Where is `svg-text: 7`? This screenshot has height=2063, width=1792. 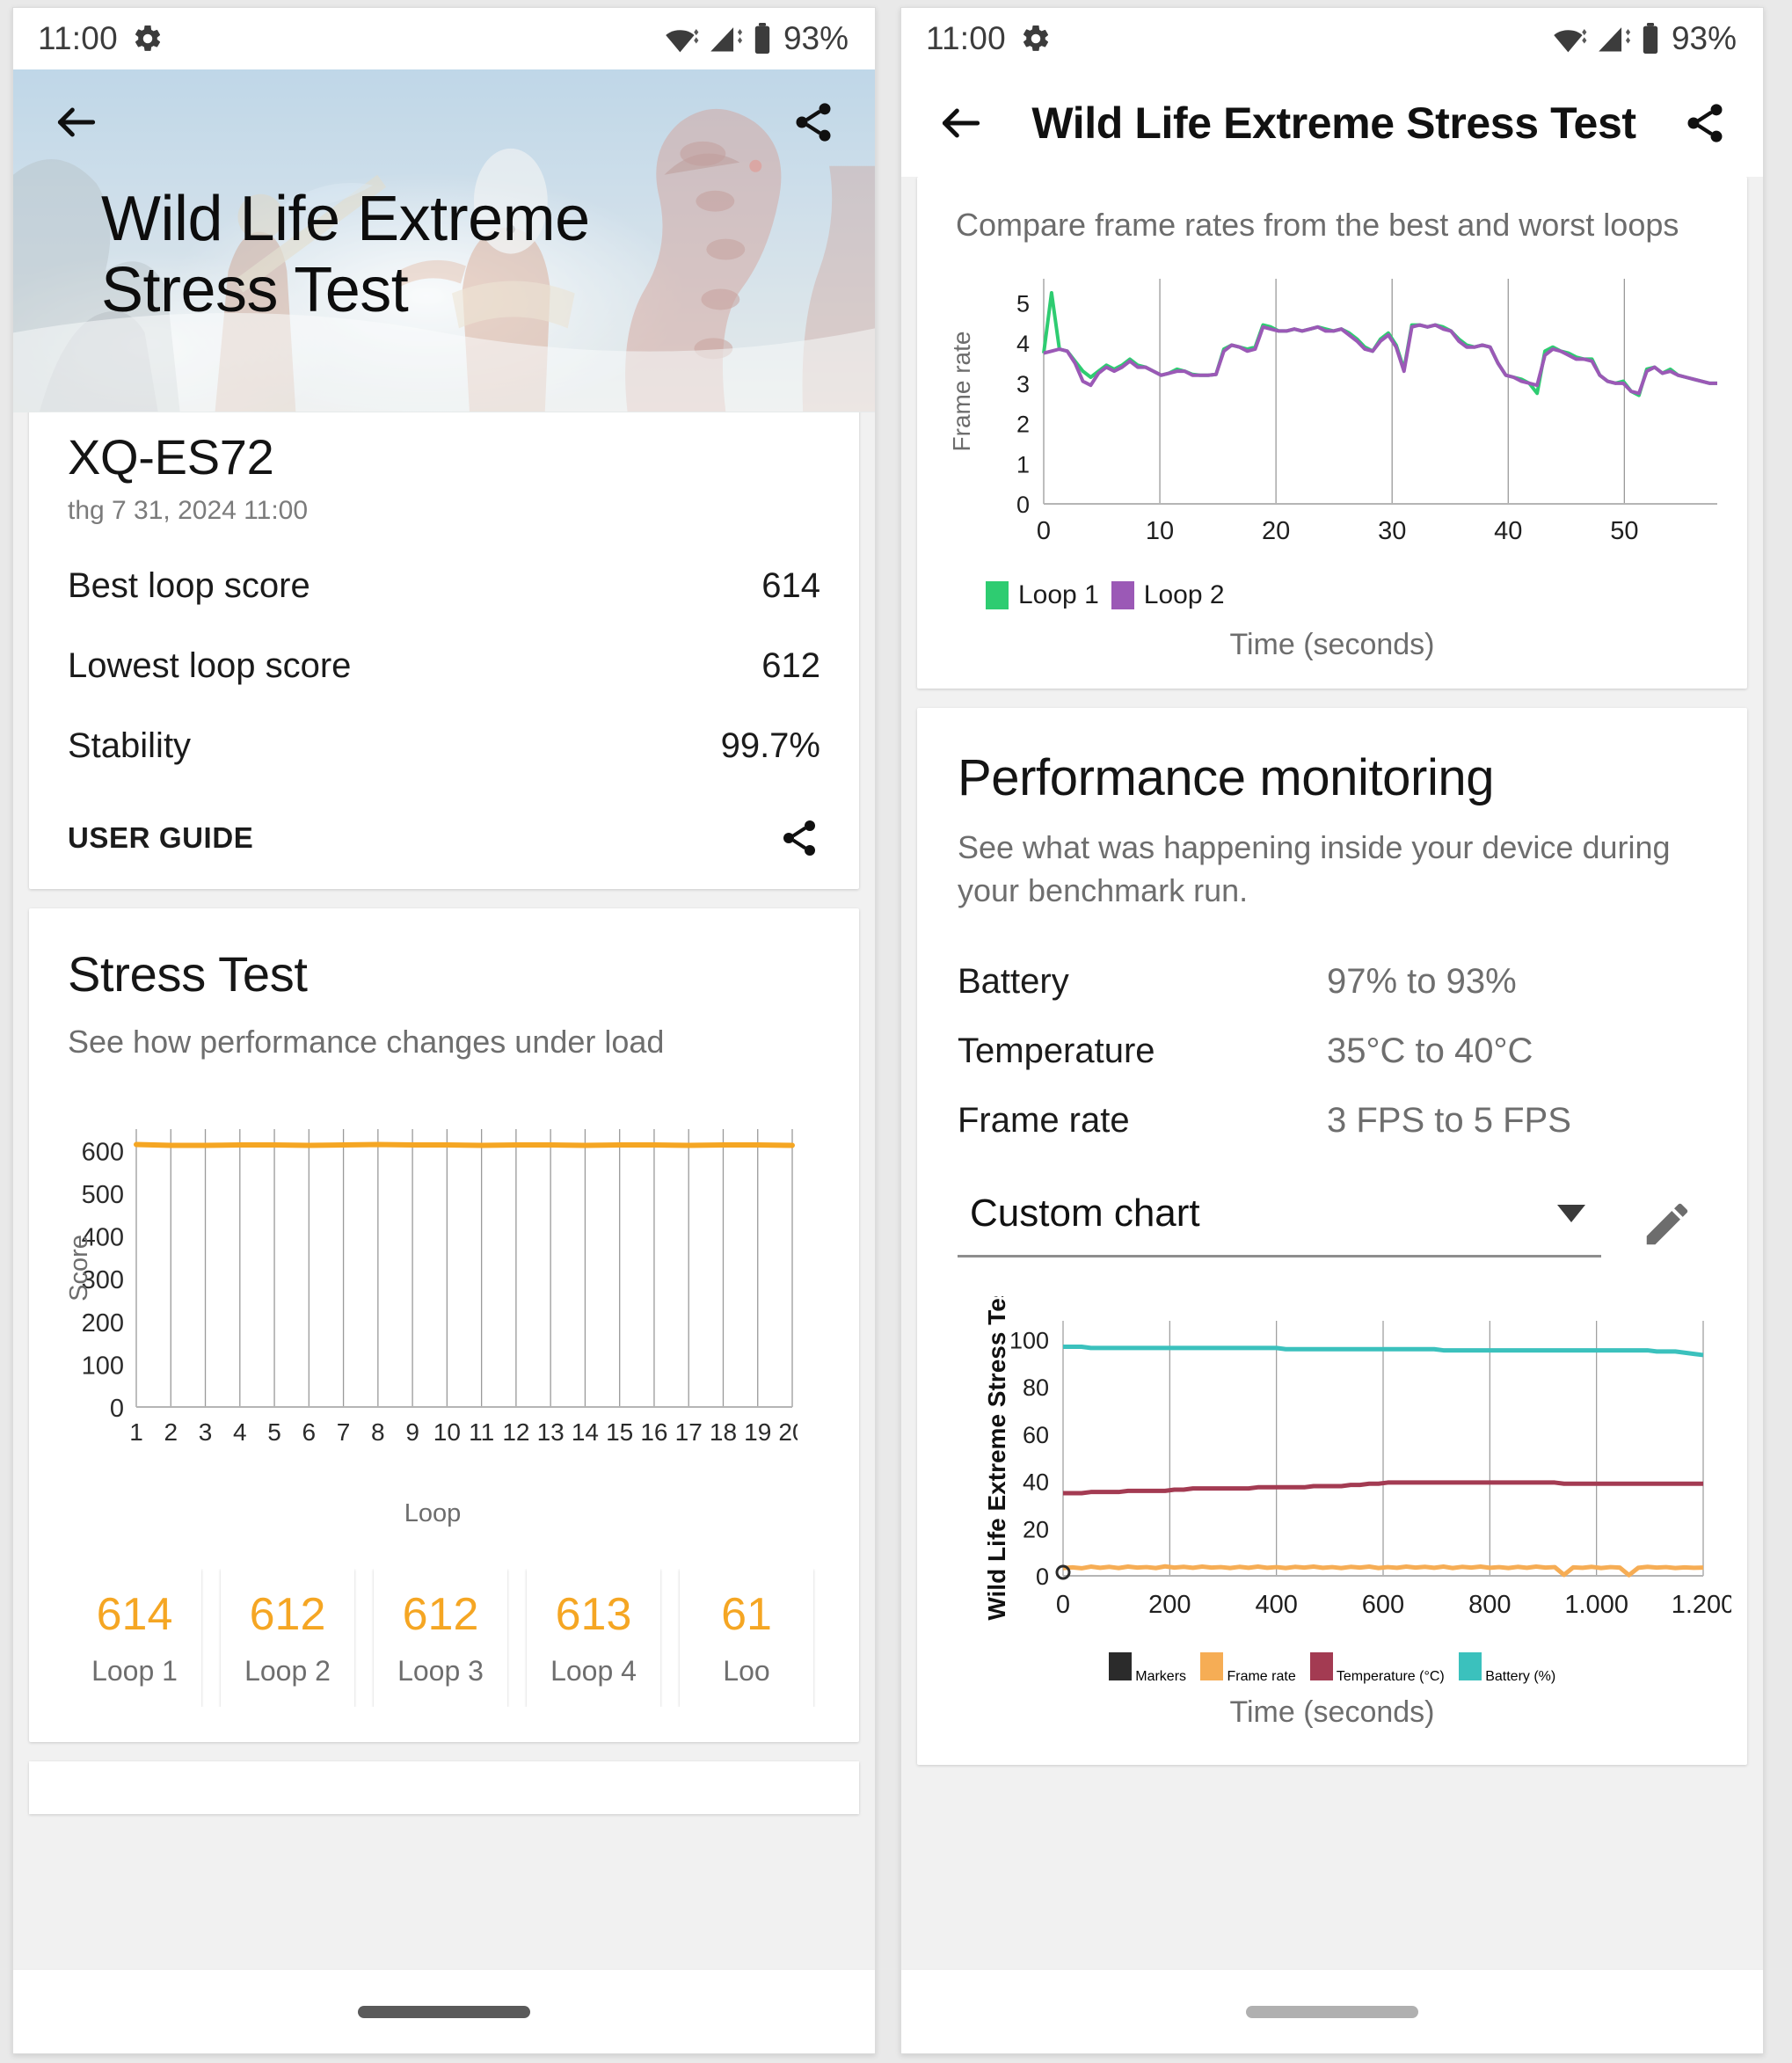 svg-text: 7 is located at coordinates (344, 1432).